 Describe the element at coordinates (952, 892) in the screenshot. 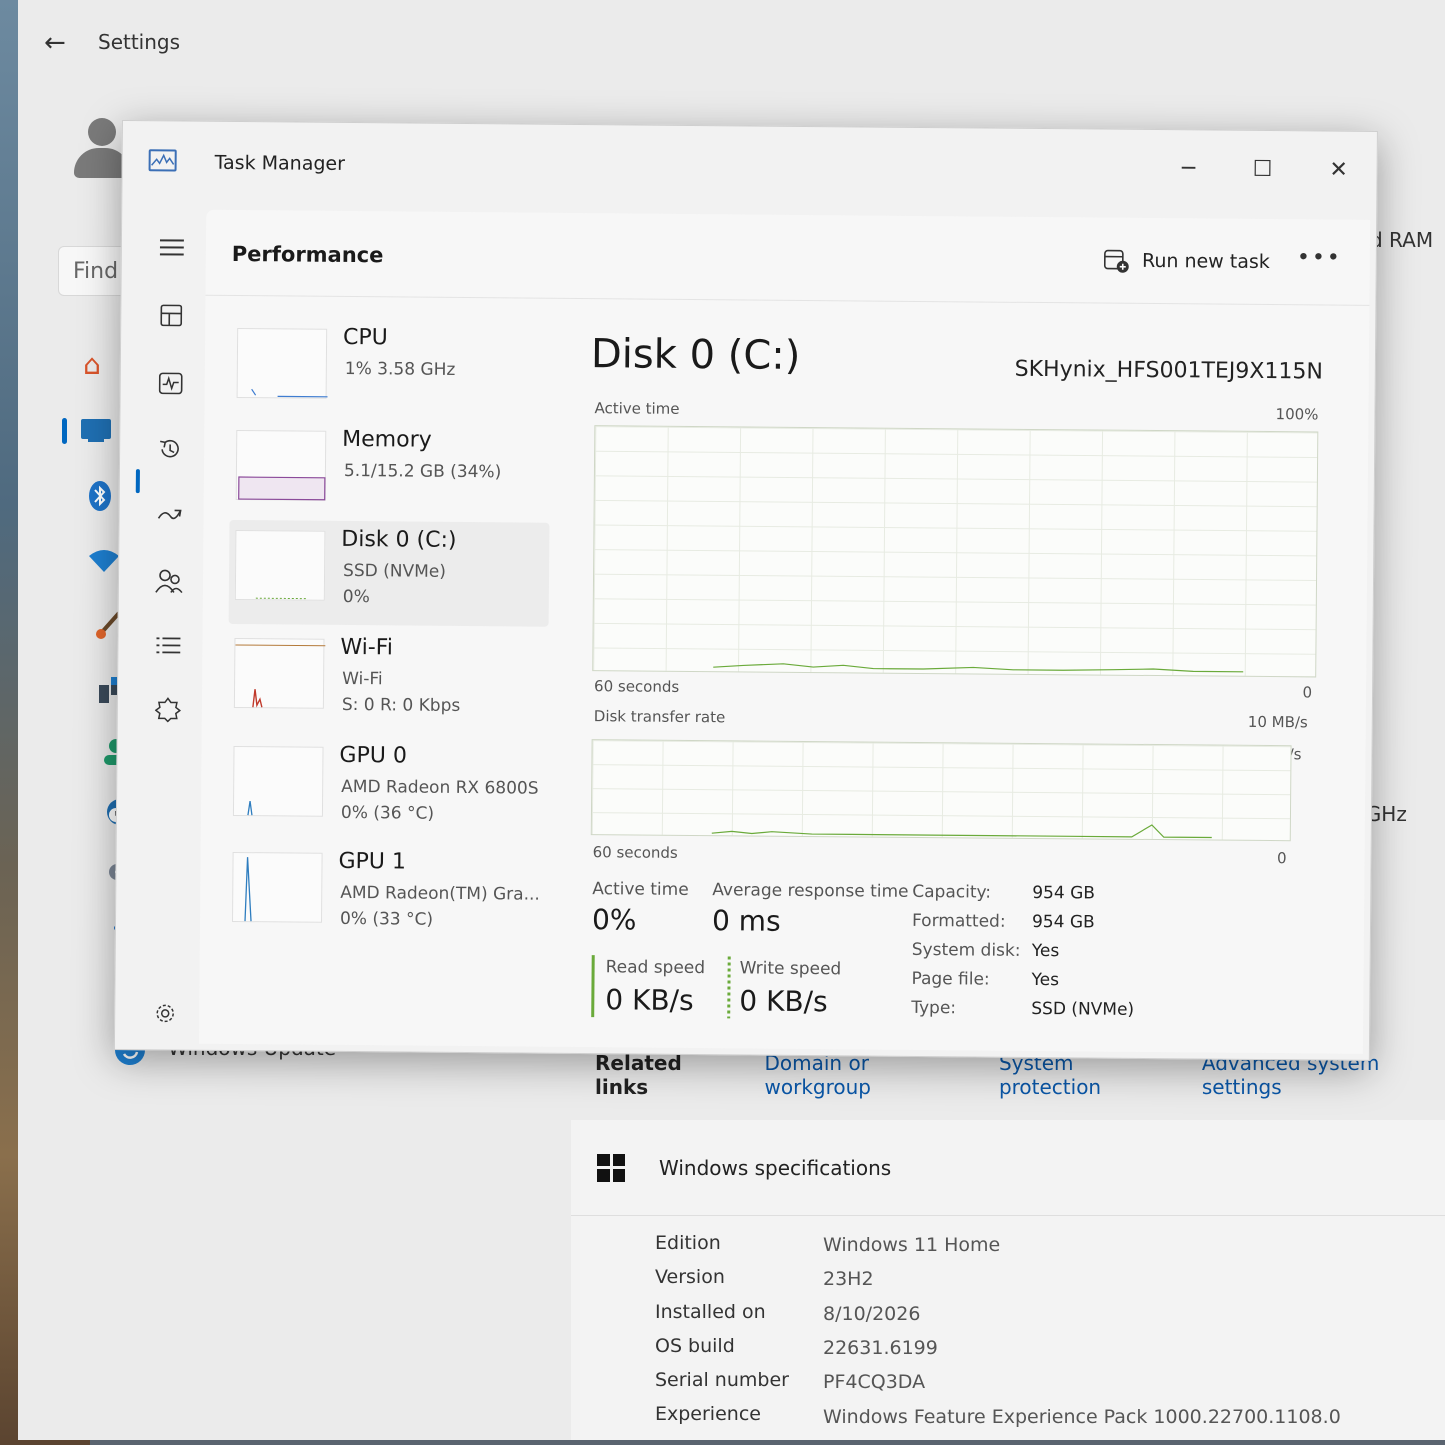

I see `property-label: Capacity:` at that location.